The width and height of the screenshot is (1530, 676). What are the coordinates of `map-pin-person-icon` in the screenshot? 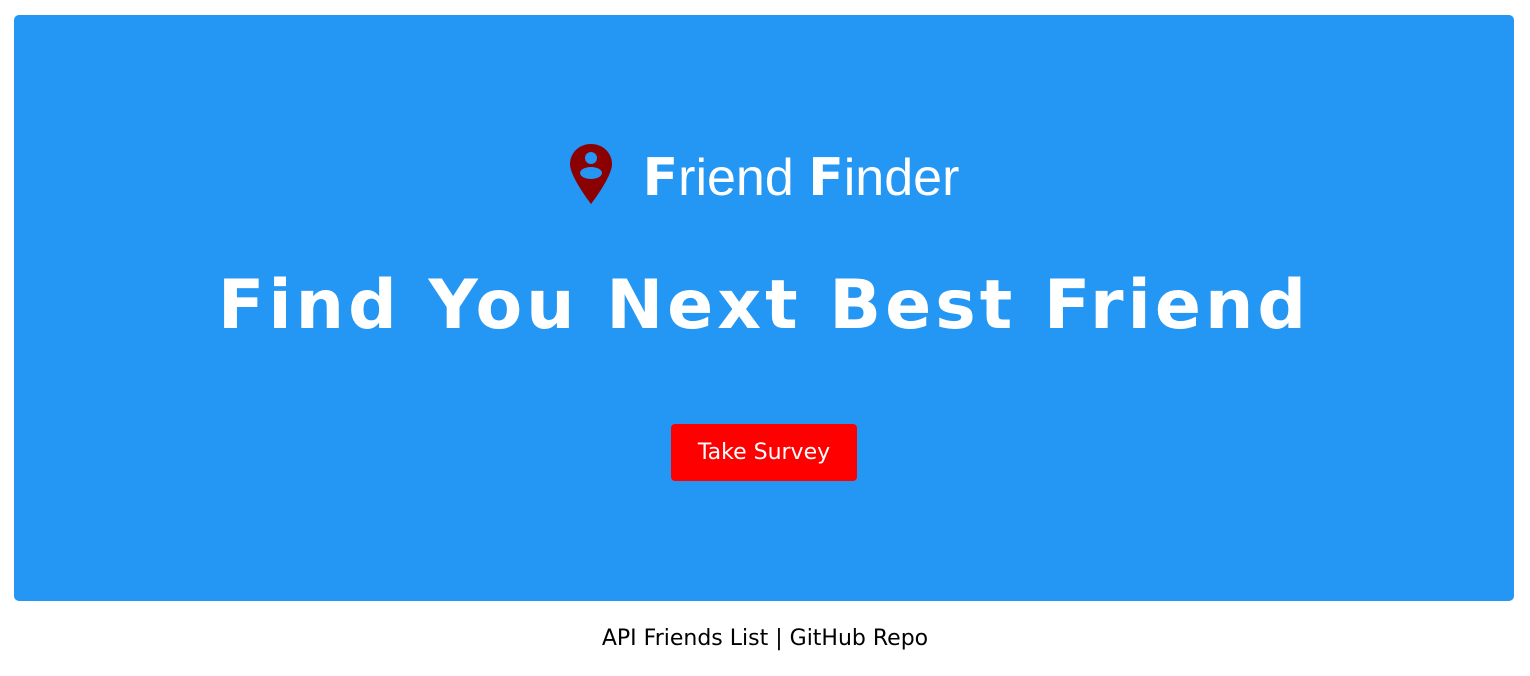 It's located at (590, 174).